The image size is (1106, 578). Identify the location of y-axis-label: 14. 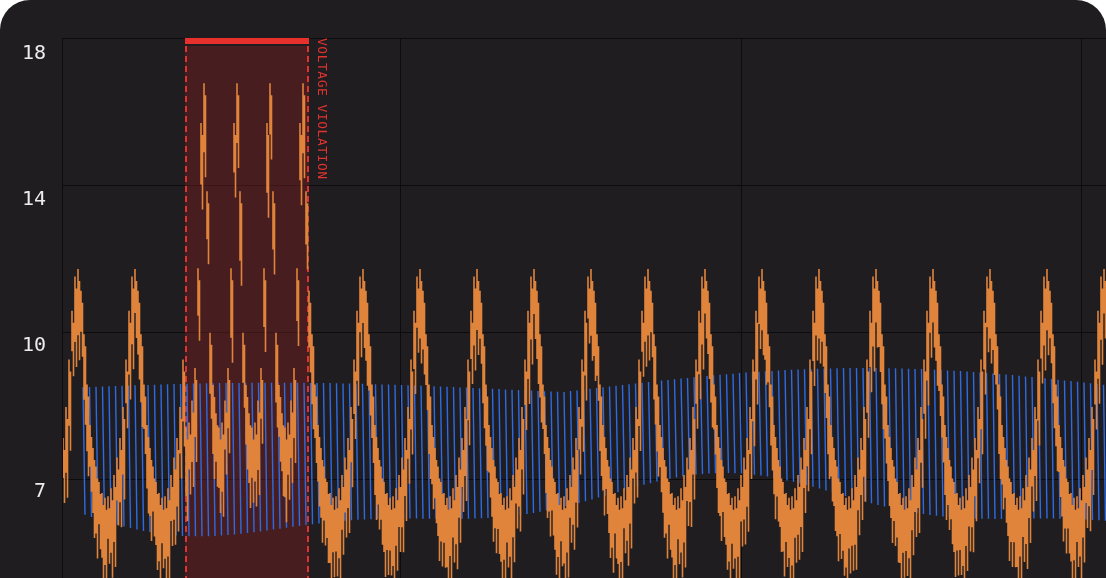
(33, 199).